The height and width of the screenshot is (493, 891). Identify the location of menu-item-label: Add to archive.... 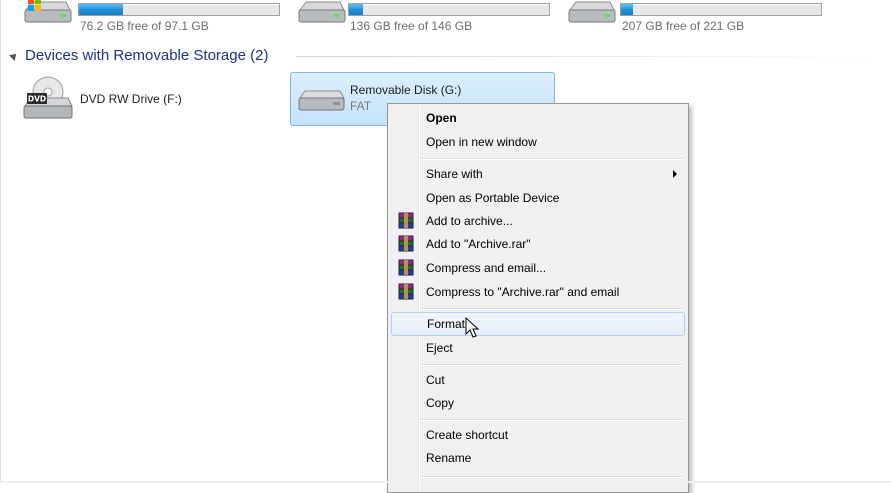
(469, 221).